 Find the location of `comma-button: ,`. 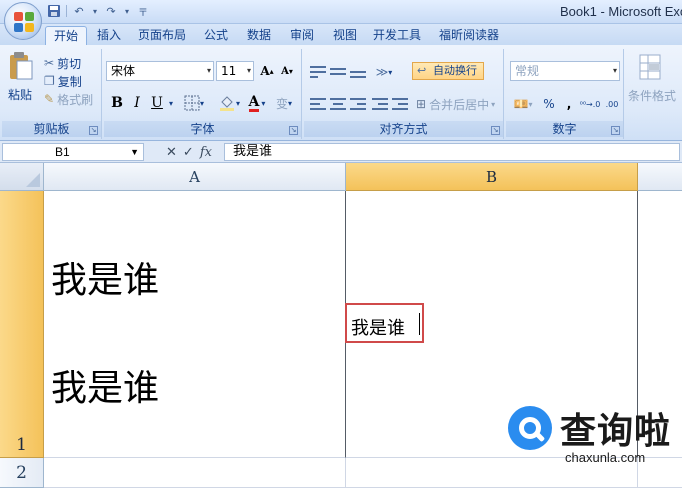

comma-button: , is located at coordinates (569, 104).